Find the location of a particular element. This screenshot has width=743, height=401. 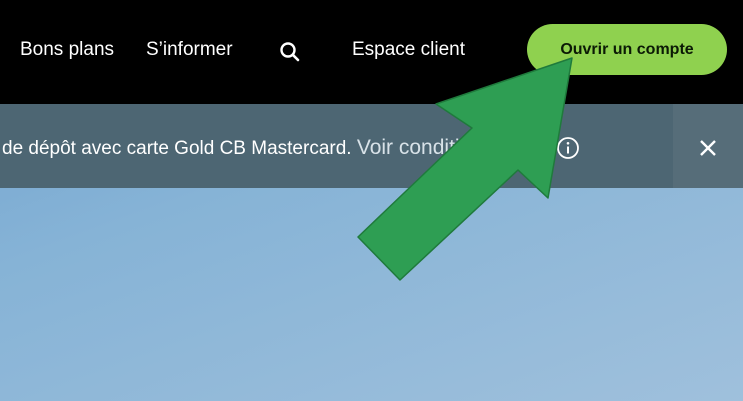

open-account-button: Ouvrir un compte is located at coordinates (627, 49).